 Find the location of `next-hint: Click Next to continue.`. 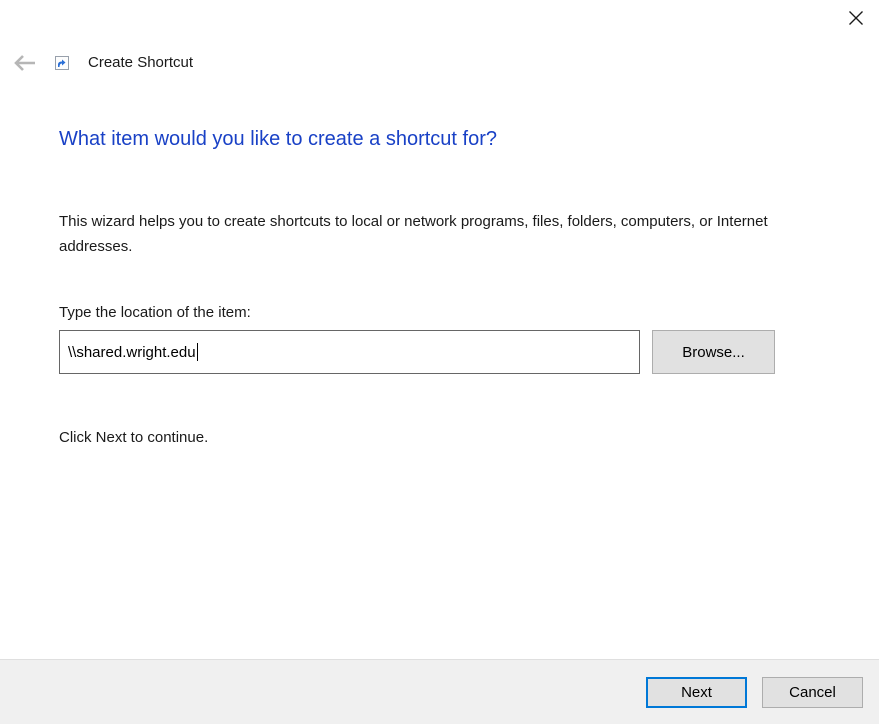

next-hint: Click Next to continue. is located at coordinates (134, 437).